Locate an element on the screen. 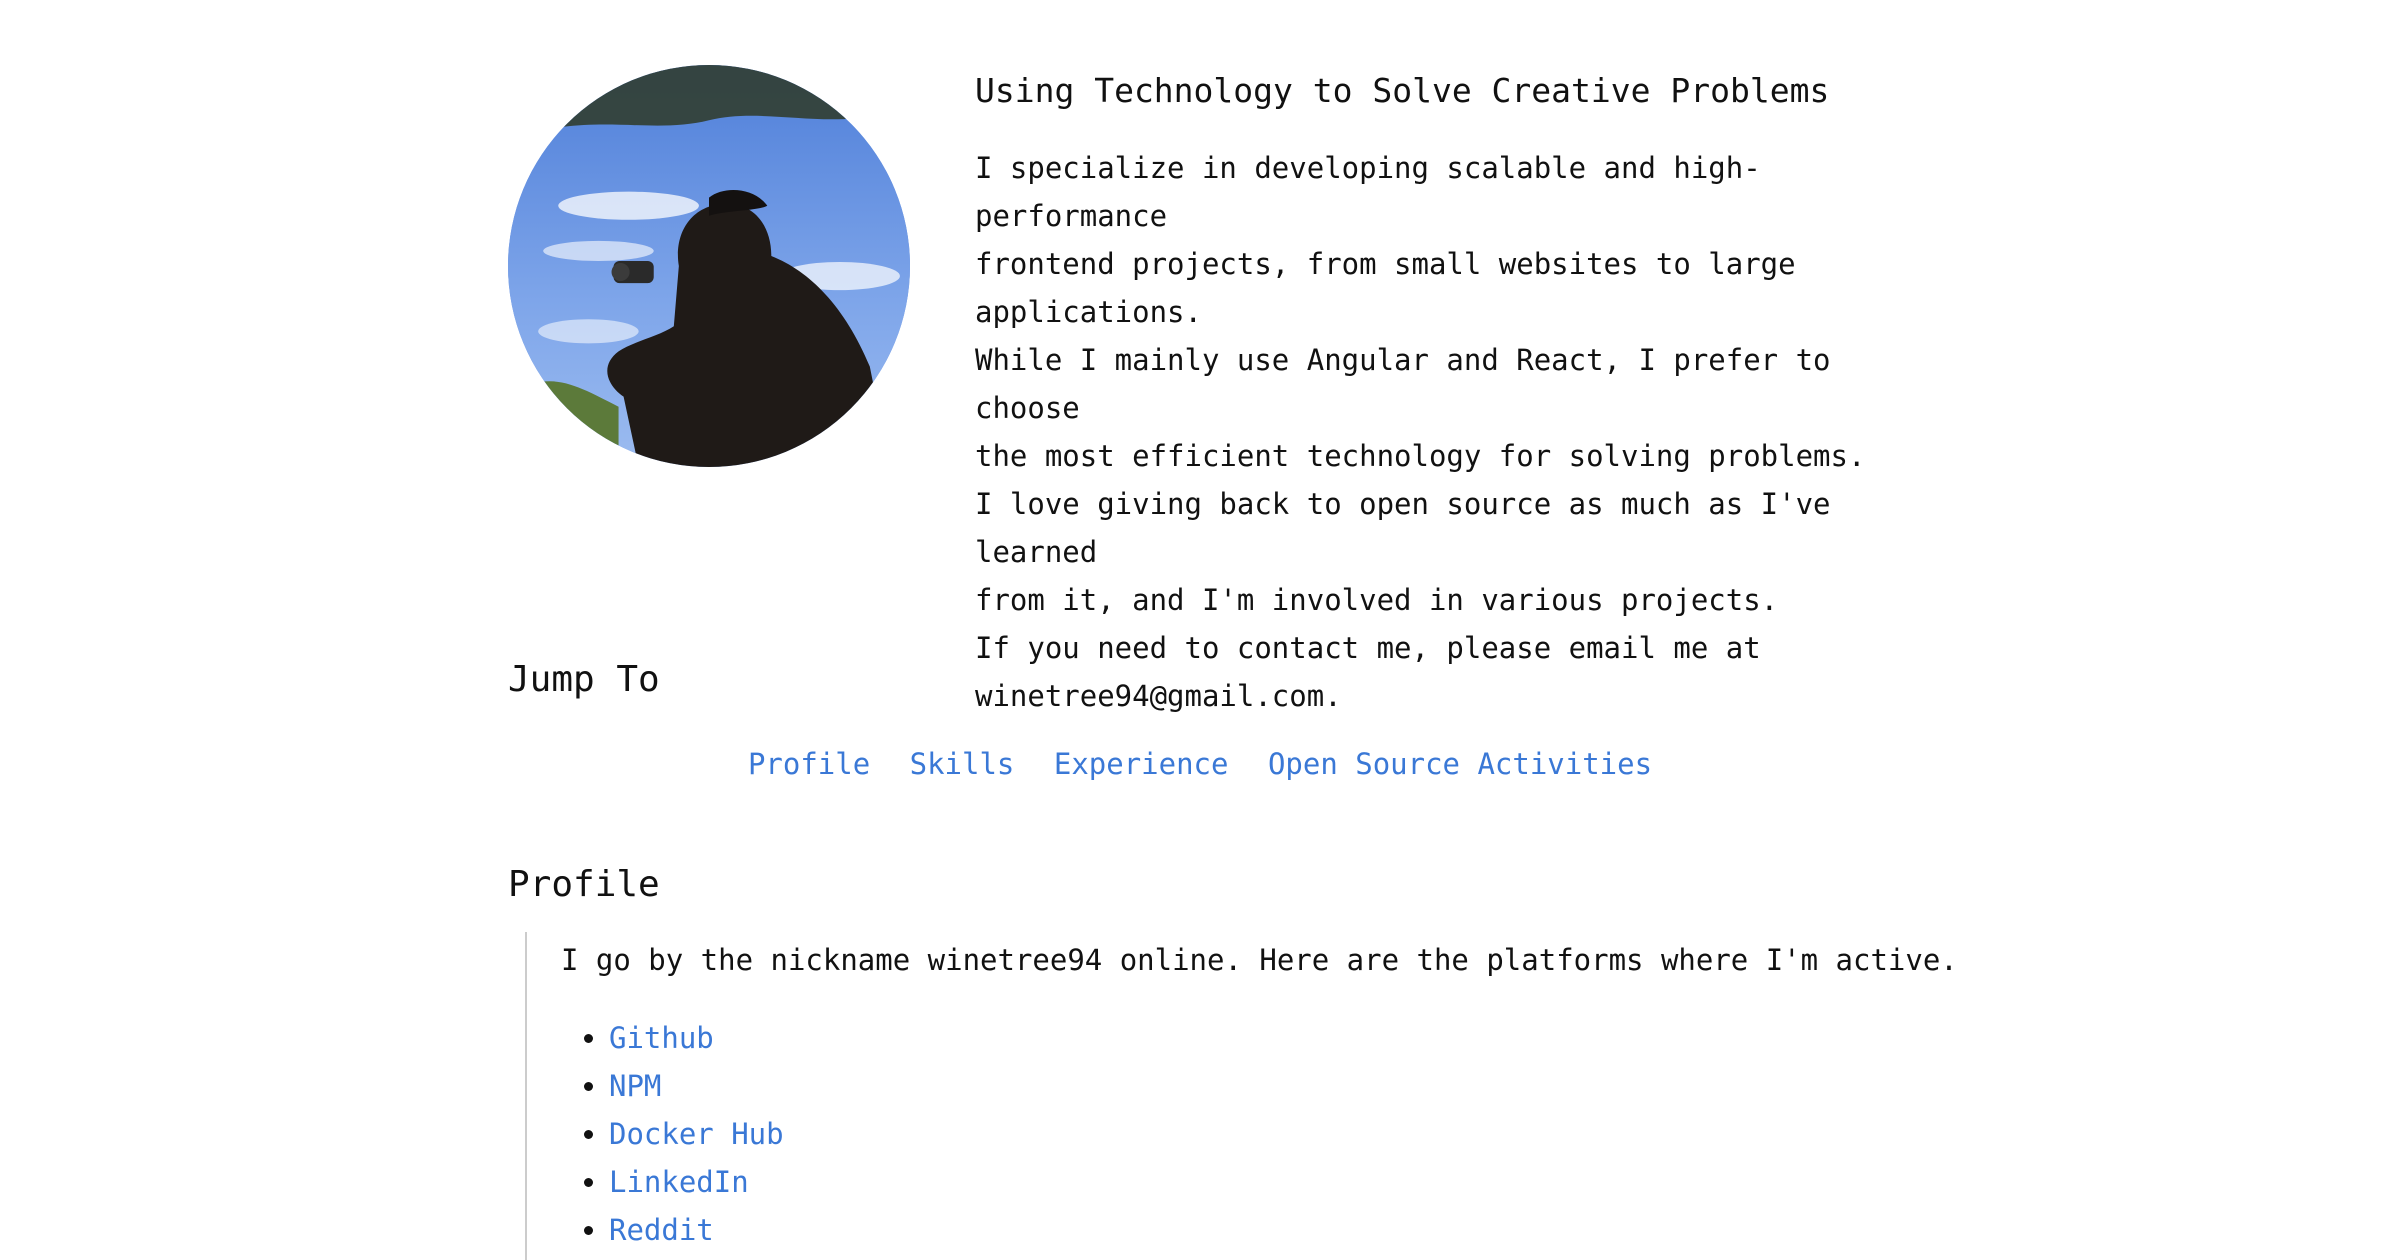 The image size is (2400, 1260). platform-list: Github NPM Docker Hub LinkedIn Reddit is located at coordinates (1261, 1134).